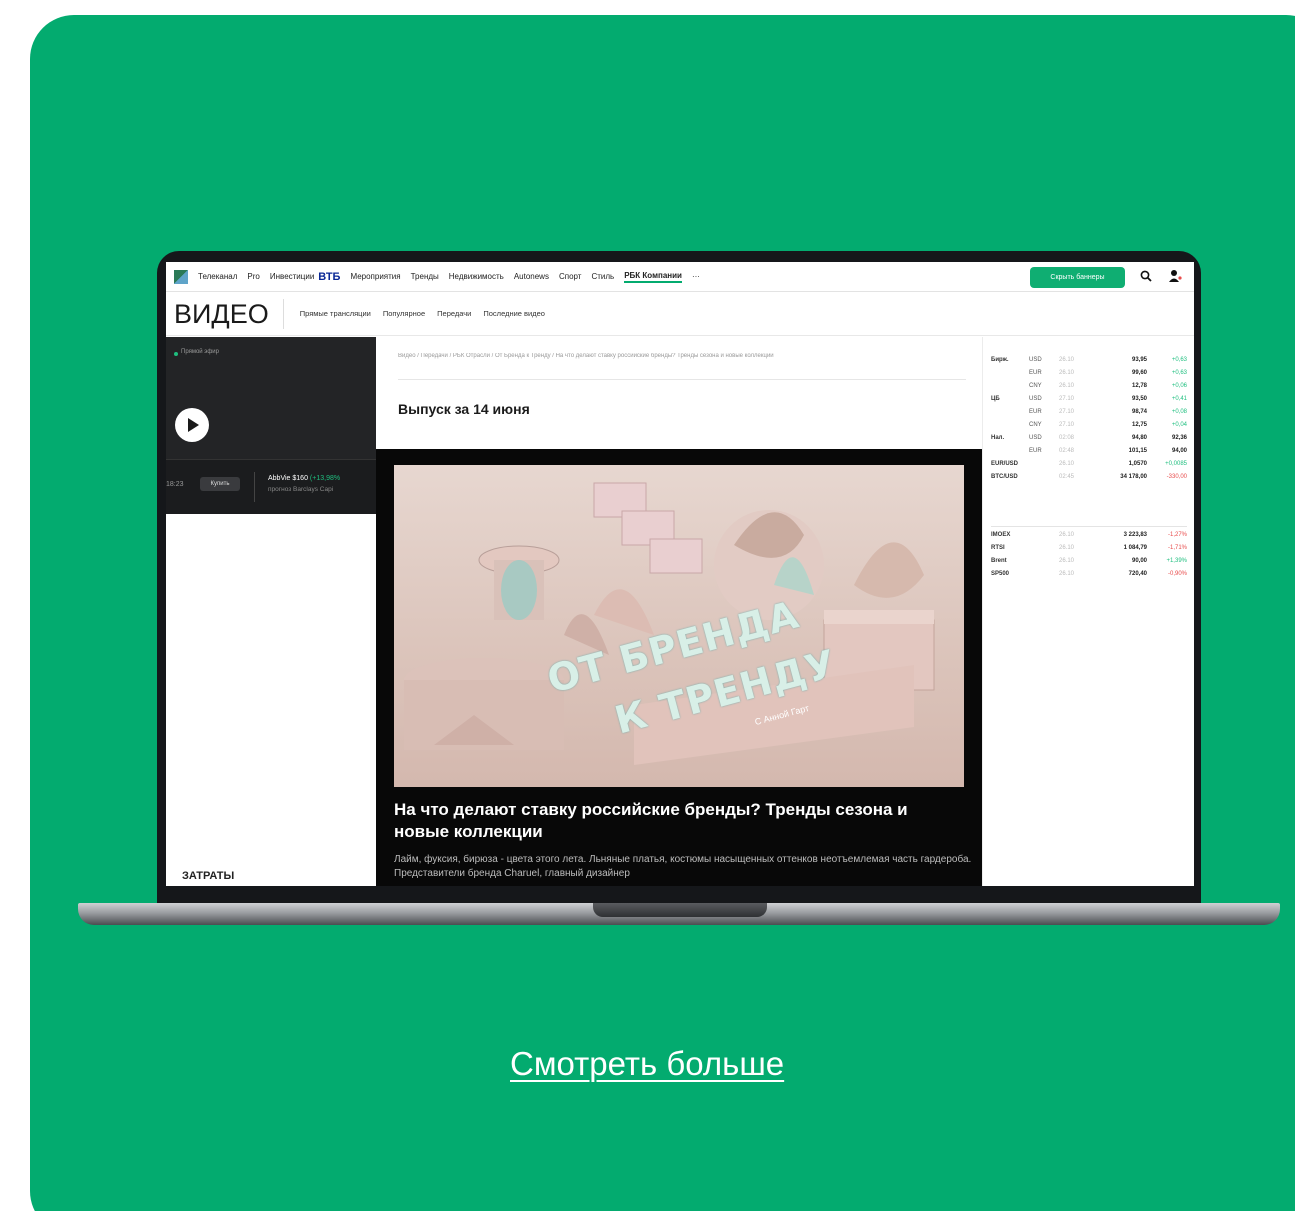 The width and height of the screenshot is (1295, 1211). What do you see at coordinates (1088, 439) in the screenshot?
I see `quote-row: Нал. USD 02:08 94,80 92,36` at bounding box center [1088, 439].